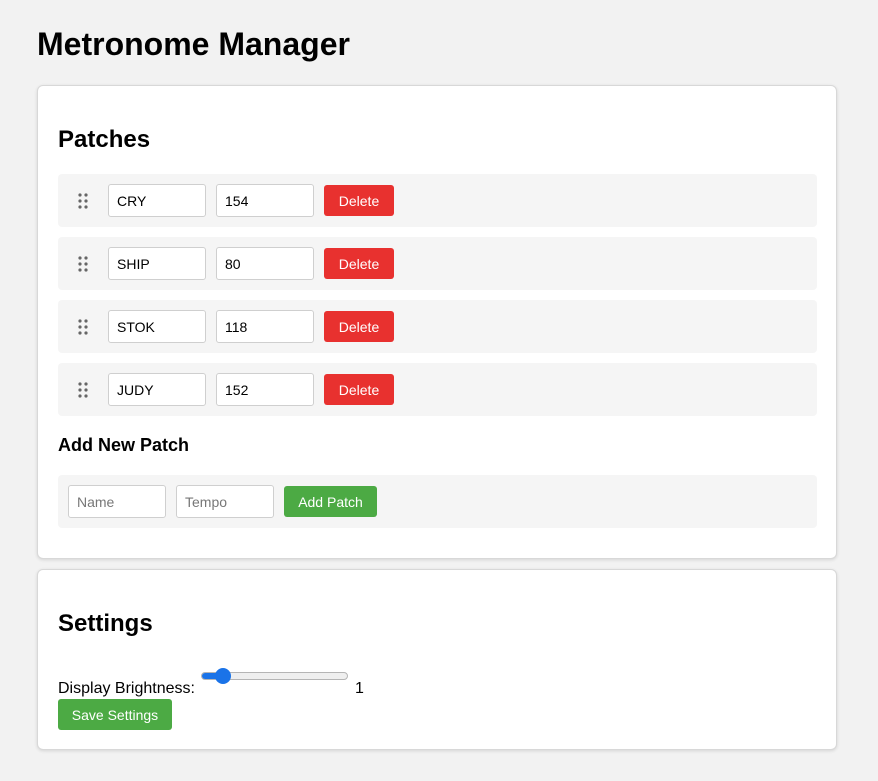  What do you see at coordinates (223, 676) in the screenshot?
I see `slider-thumb` at bounding box center [223, 676].